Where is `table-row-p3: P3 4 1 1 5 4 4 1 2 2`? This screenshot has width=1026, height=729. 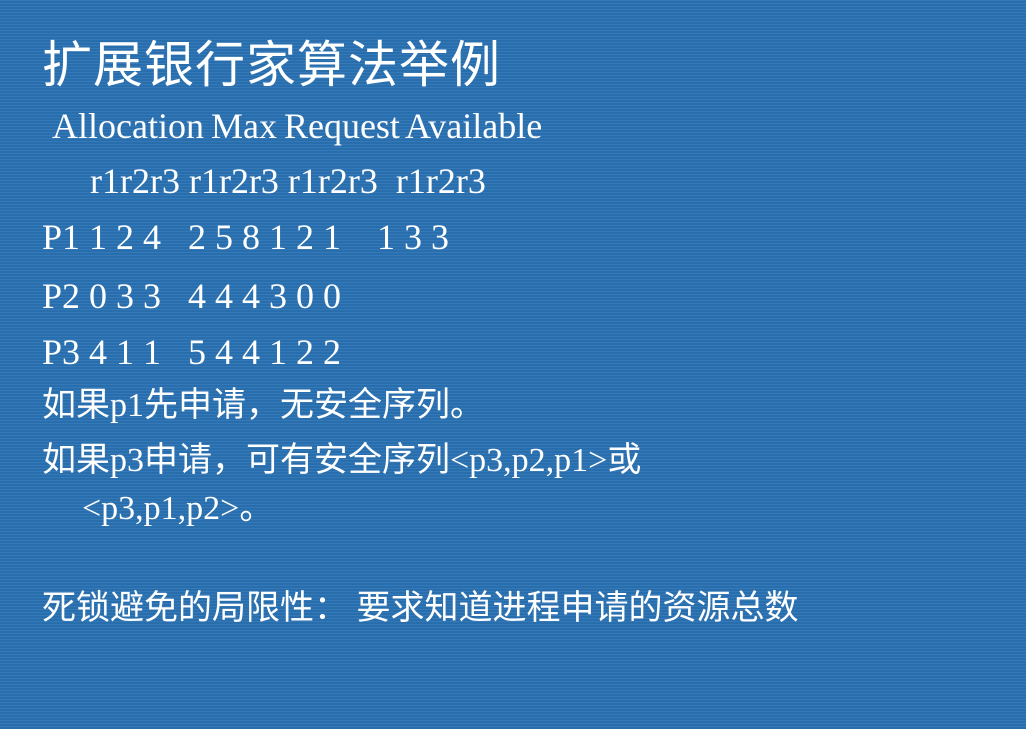
table-row-p3: P3 4 1 1 5 4 4 1 2 2 is located at coordinates (192, 352).